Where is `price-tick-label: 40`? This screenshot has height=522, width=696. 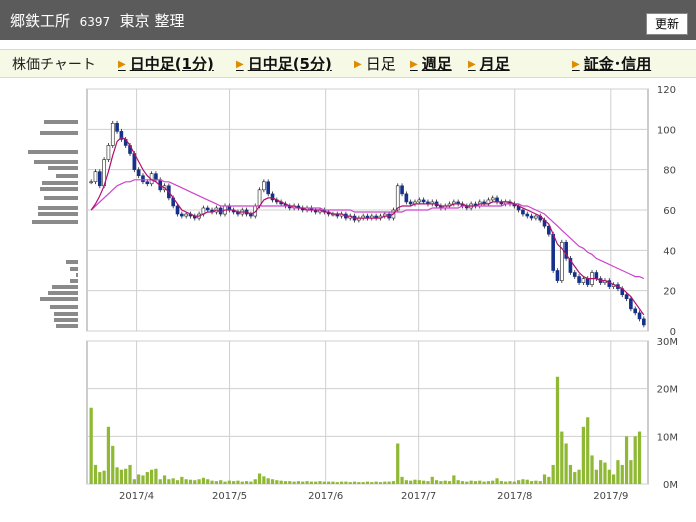
price-tick-label: 40 is located at coordinates (669, 251).